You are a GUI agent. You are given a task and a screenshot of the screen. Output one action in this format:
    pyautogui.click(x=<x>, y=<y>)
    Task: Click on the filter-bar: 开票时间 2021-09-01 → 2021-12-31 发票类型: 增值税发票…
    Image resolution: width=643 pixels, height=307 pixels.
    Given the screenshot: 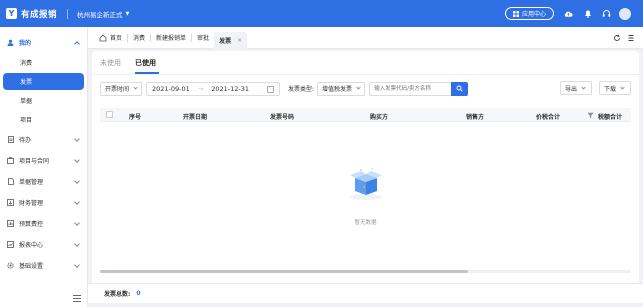 What is the action you would take?
    pyautogui.click(x=365, y=88)
    